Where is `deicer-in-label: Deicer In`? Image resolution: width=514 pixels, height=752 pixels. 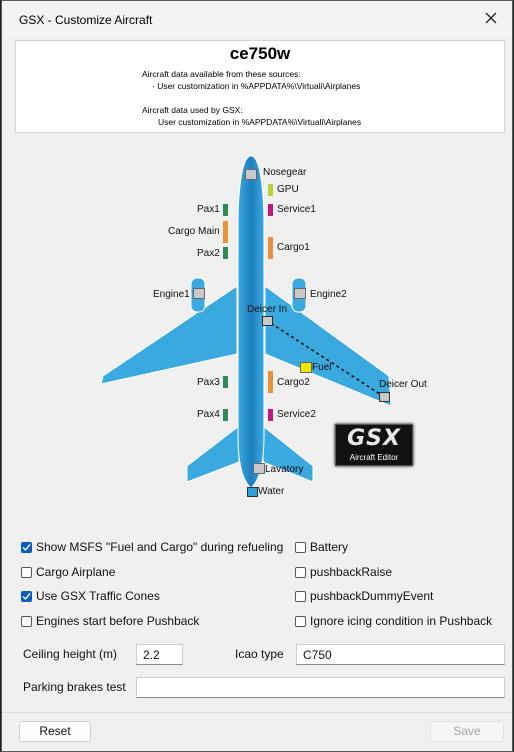 deicer-in-label: Deicer In is located at coordinates (267, 309).